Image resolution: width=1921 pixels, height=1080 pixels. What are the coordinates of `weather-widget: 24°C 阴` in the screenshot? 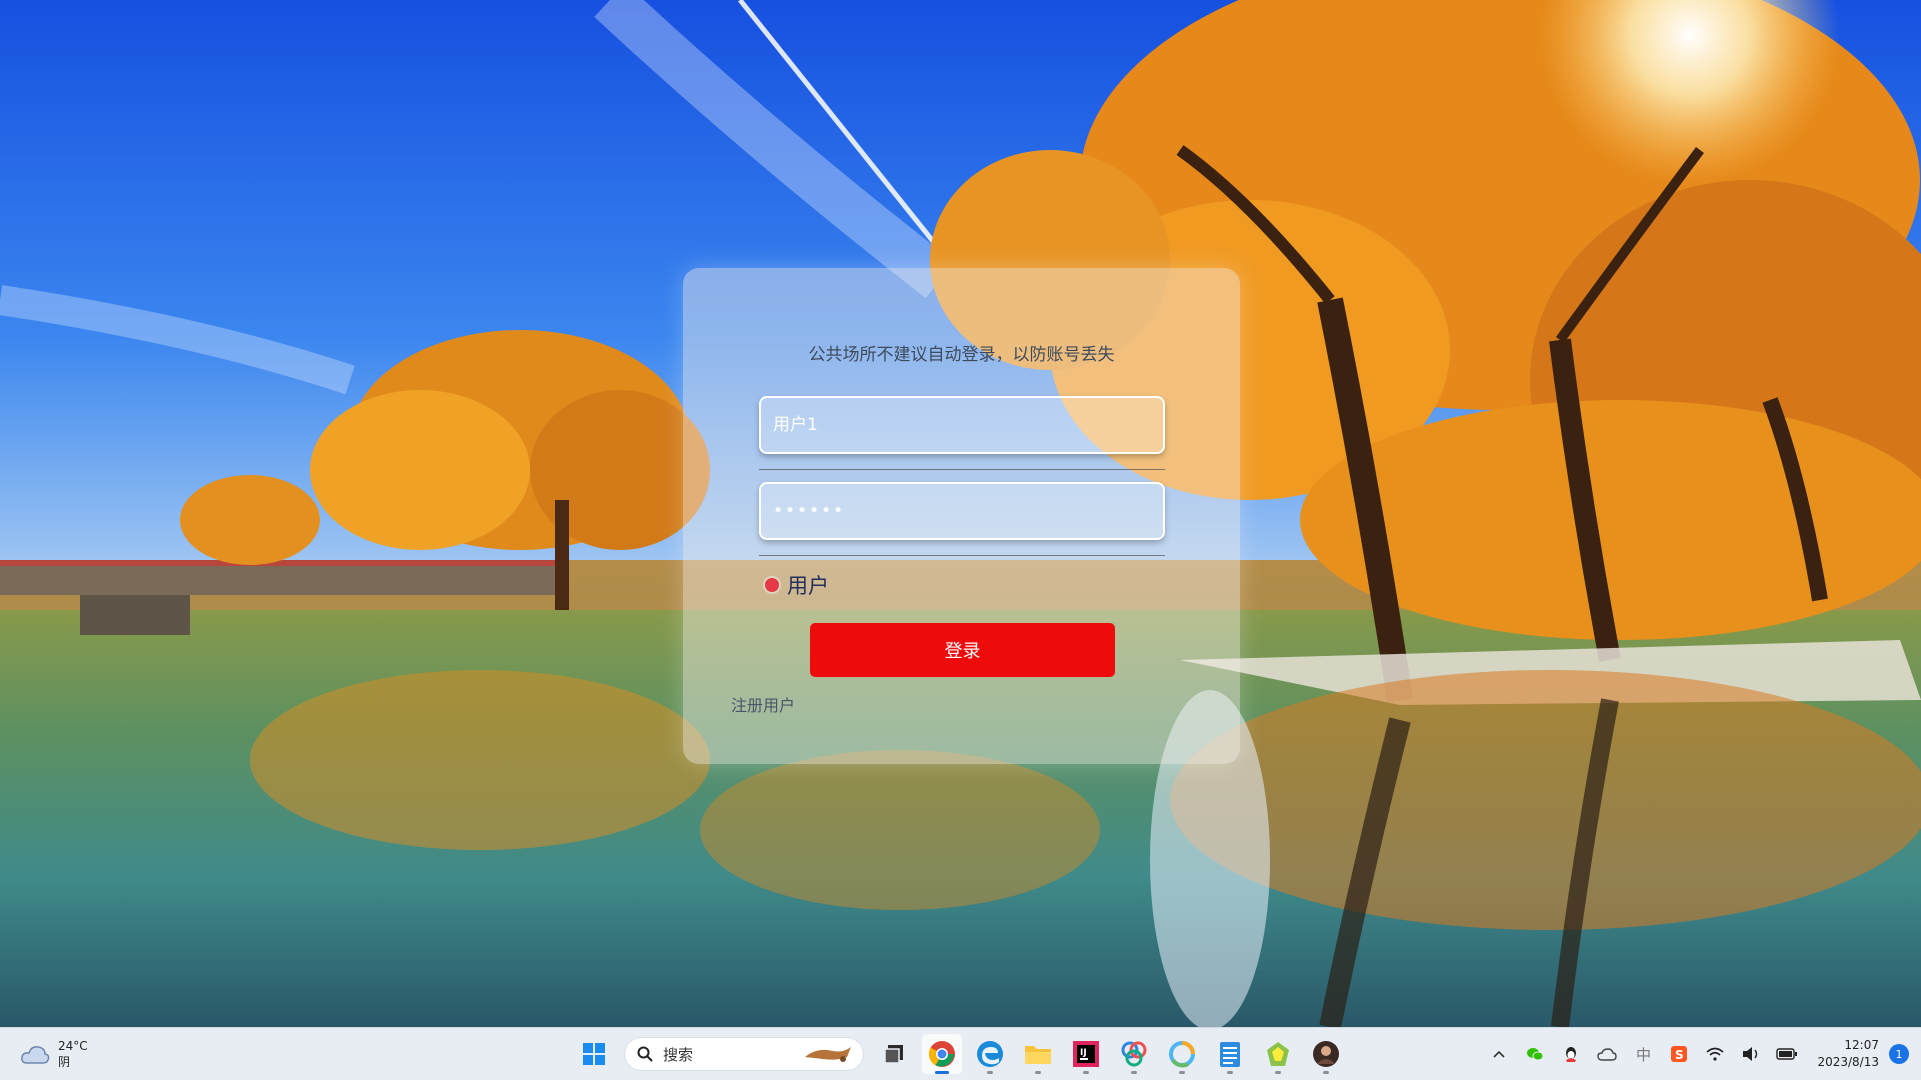 It's located at (54, 1054).